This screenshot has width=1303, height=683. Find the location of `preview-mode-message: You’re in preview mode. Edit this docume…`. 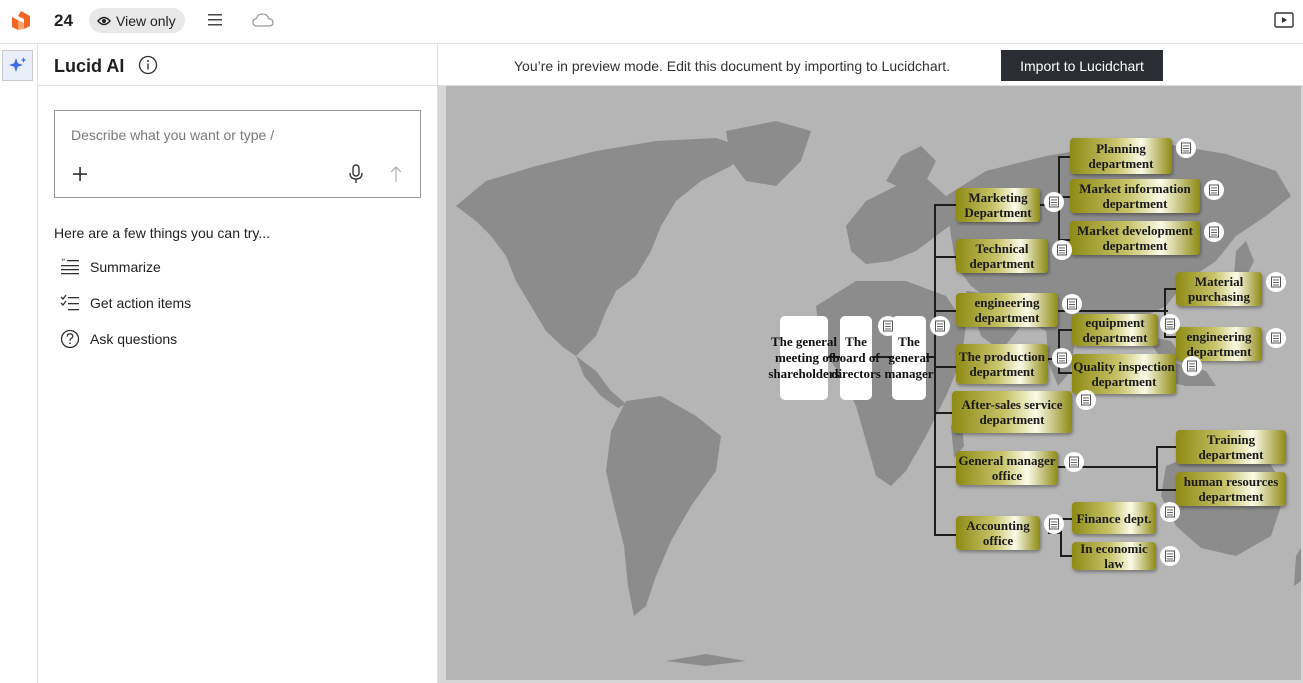

preview-mode-message: You’re in preview mode. Edit this docume… is located at coordinates (732, 66).